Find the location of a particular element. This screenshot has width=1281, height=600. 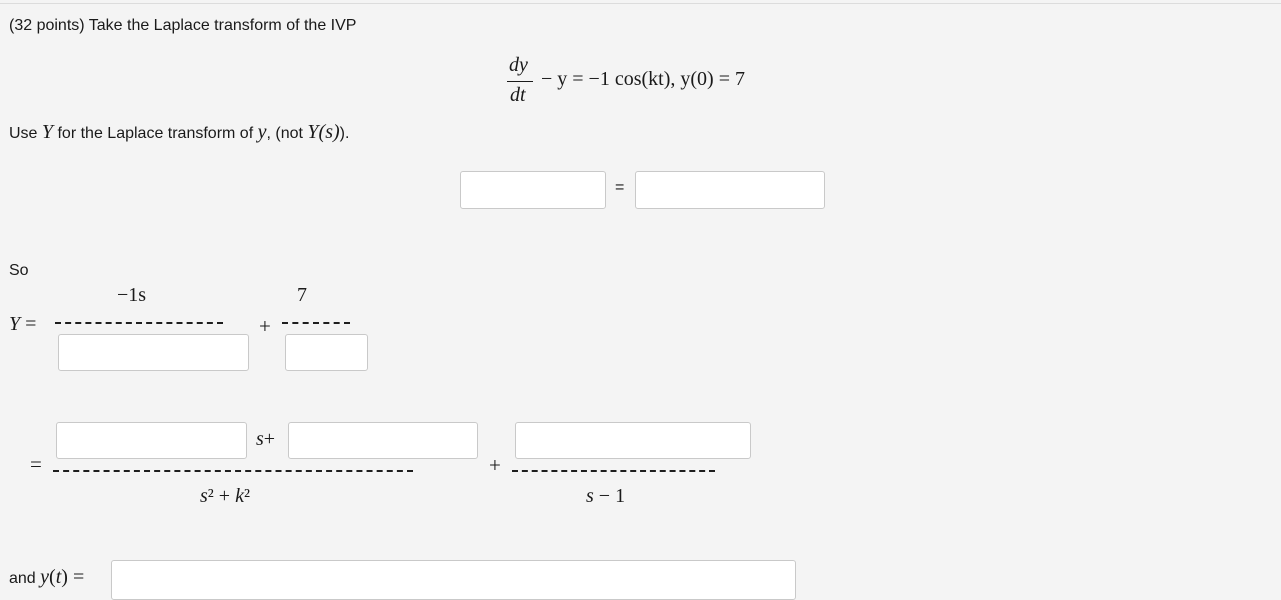

instruction-not: , (not is located at coordinates (284, 133).